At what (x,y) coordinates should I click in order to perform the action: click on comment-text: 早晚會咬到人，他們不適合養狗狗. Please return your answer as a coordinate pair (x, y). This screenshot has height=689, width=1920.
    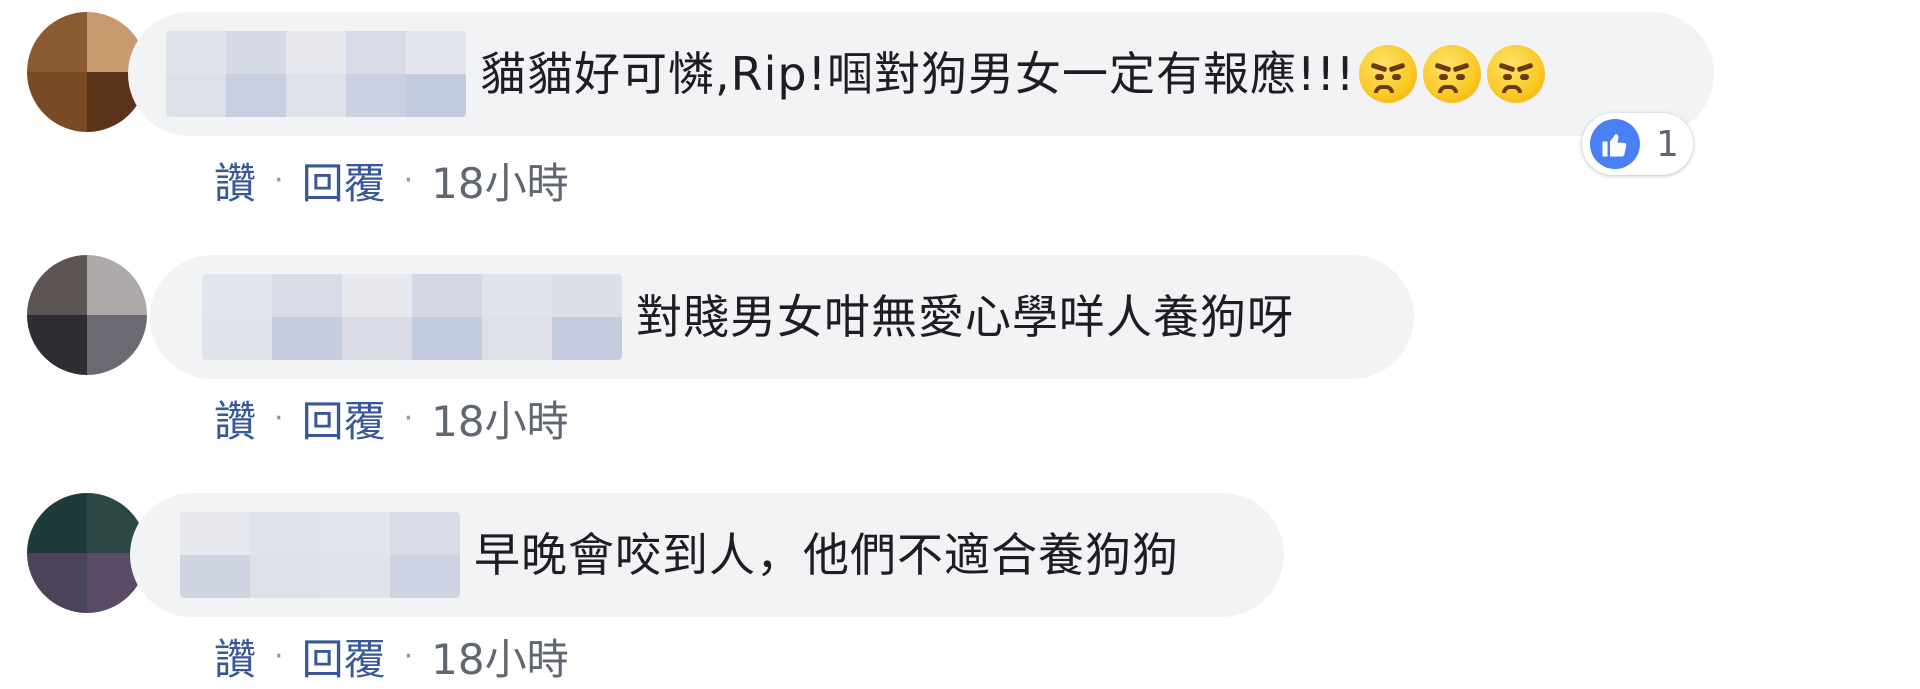
    Looking at the image, I should click on (826, 555).